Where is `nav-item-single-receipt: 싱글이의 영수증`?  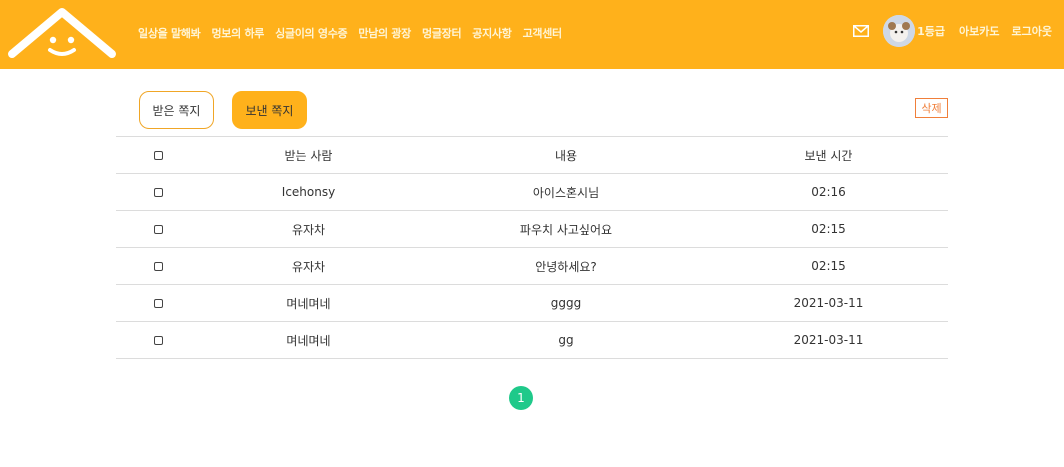 nav-item-single-receipt: 싱글이의 영수증 is located at coordinates (311, 33).